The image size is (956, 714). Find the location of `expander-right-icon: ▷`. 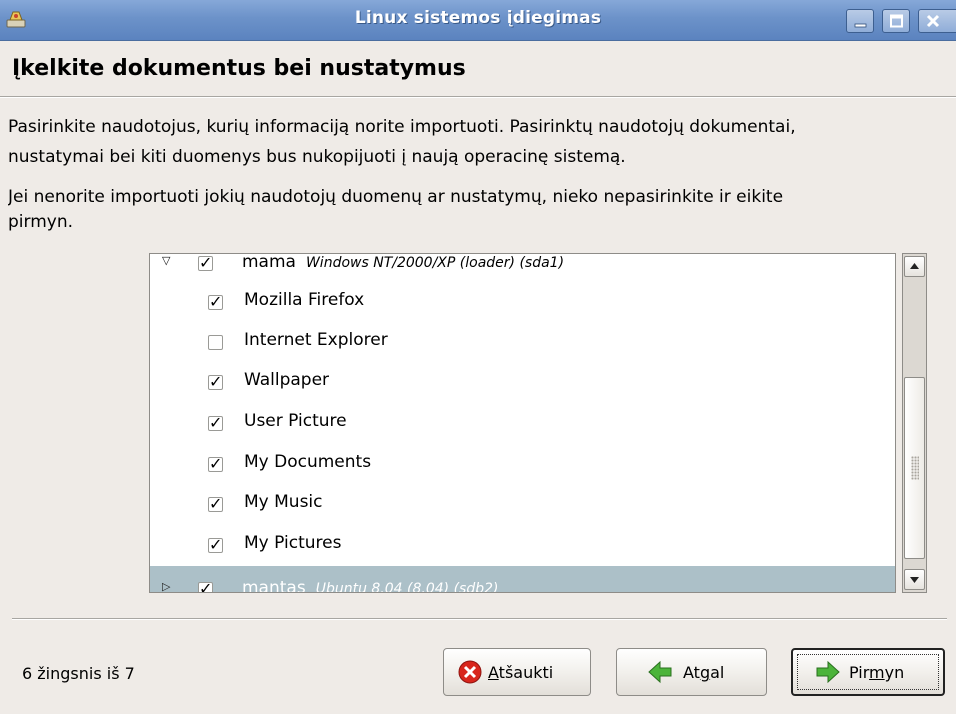

expander-right-icon: ▷ is located at coordinates (166, 586).